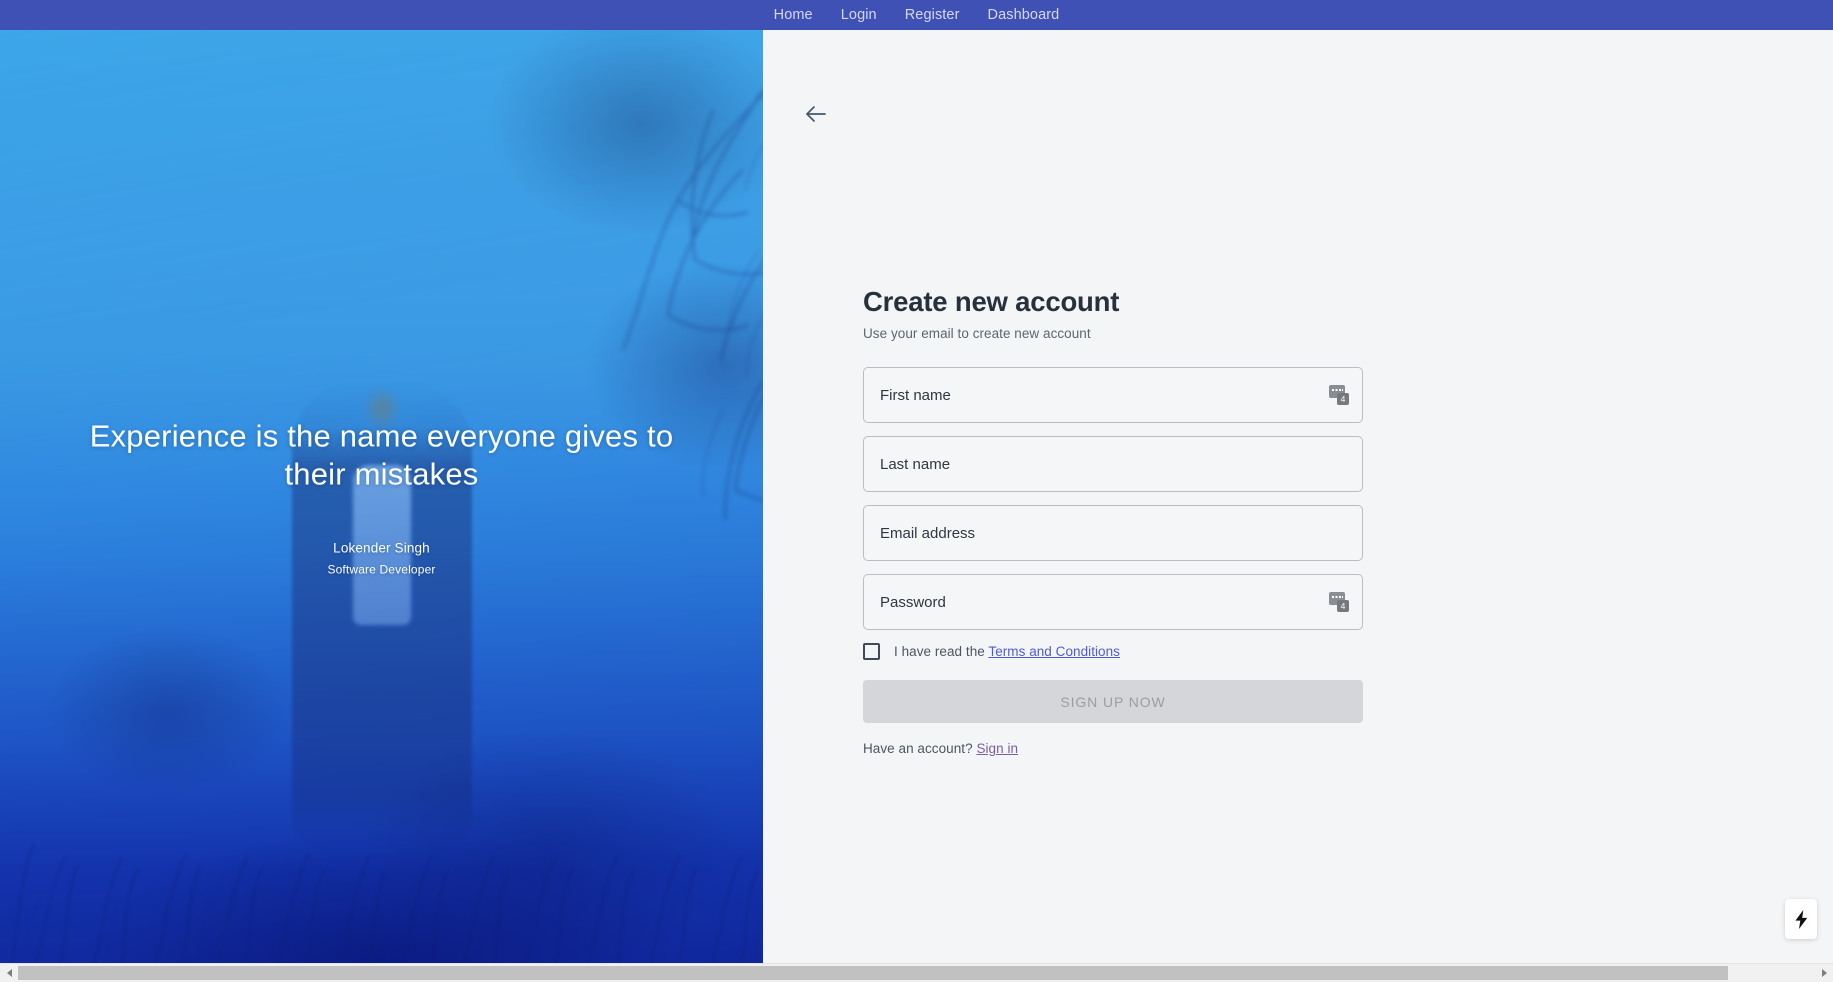 The height and width of the screenshot is (982, 1833). I want to click on scroll-right-arrow-icon, so click(1824, 973).